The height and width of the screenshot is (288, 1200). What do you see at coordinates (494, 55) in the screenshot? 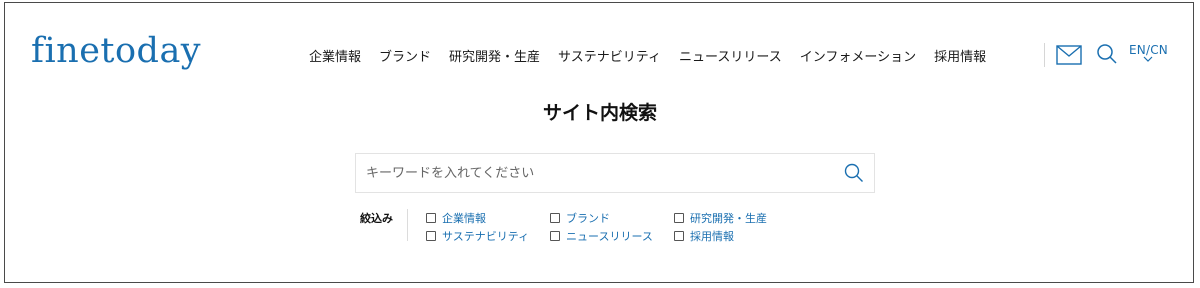
I see `nav-item-rd-production: 研究開発・生産` at bounding box center [494, 55].